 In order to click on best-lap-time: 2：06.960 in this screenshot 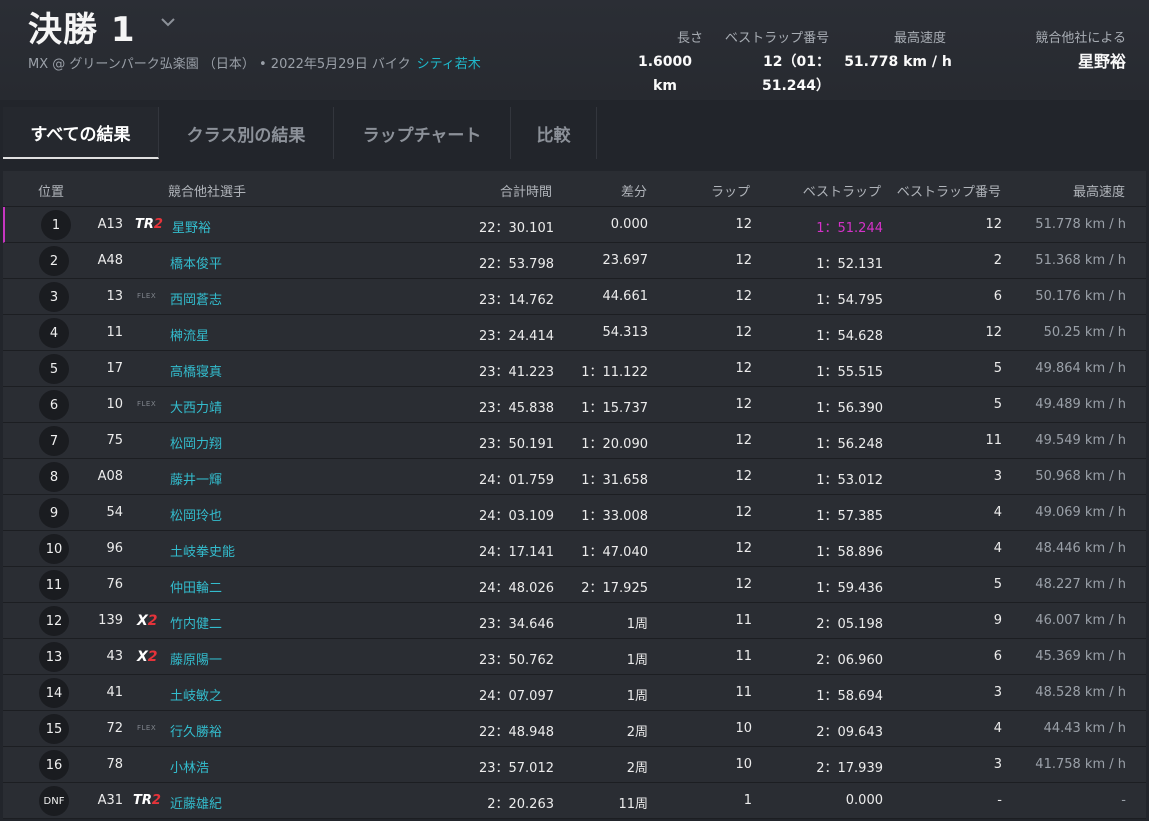, I will do `click(849, 660)`.